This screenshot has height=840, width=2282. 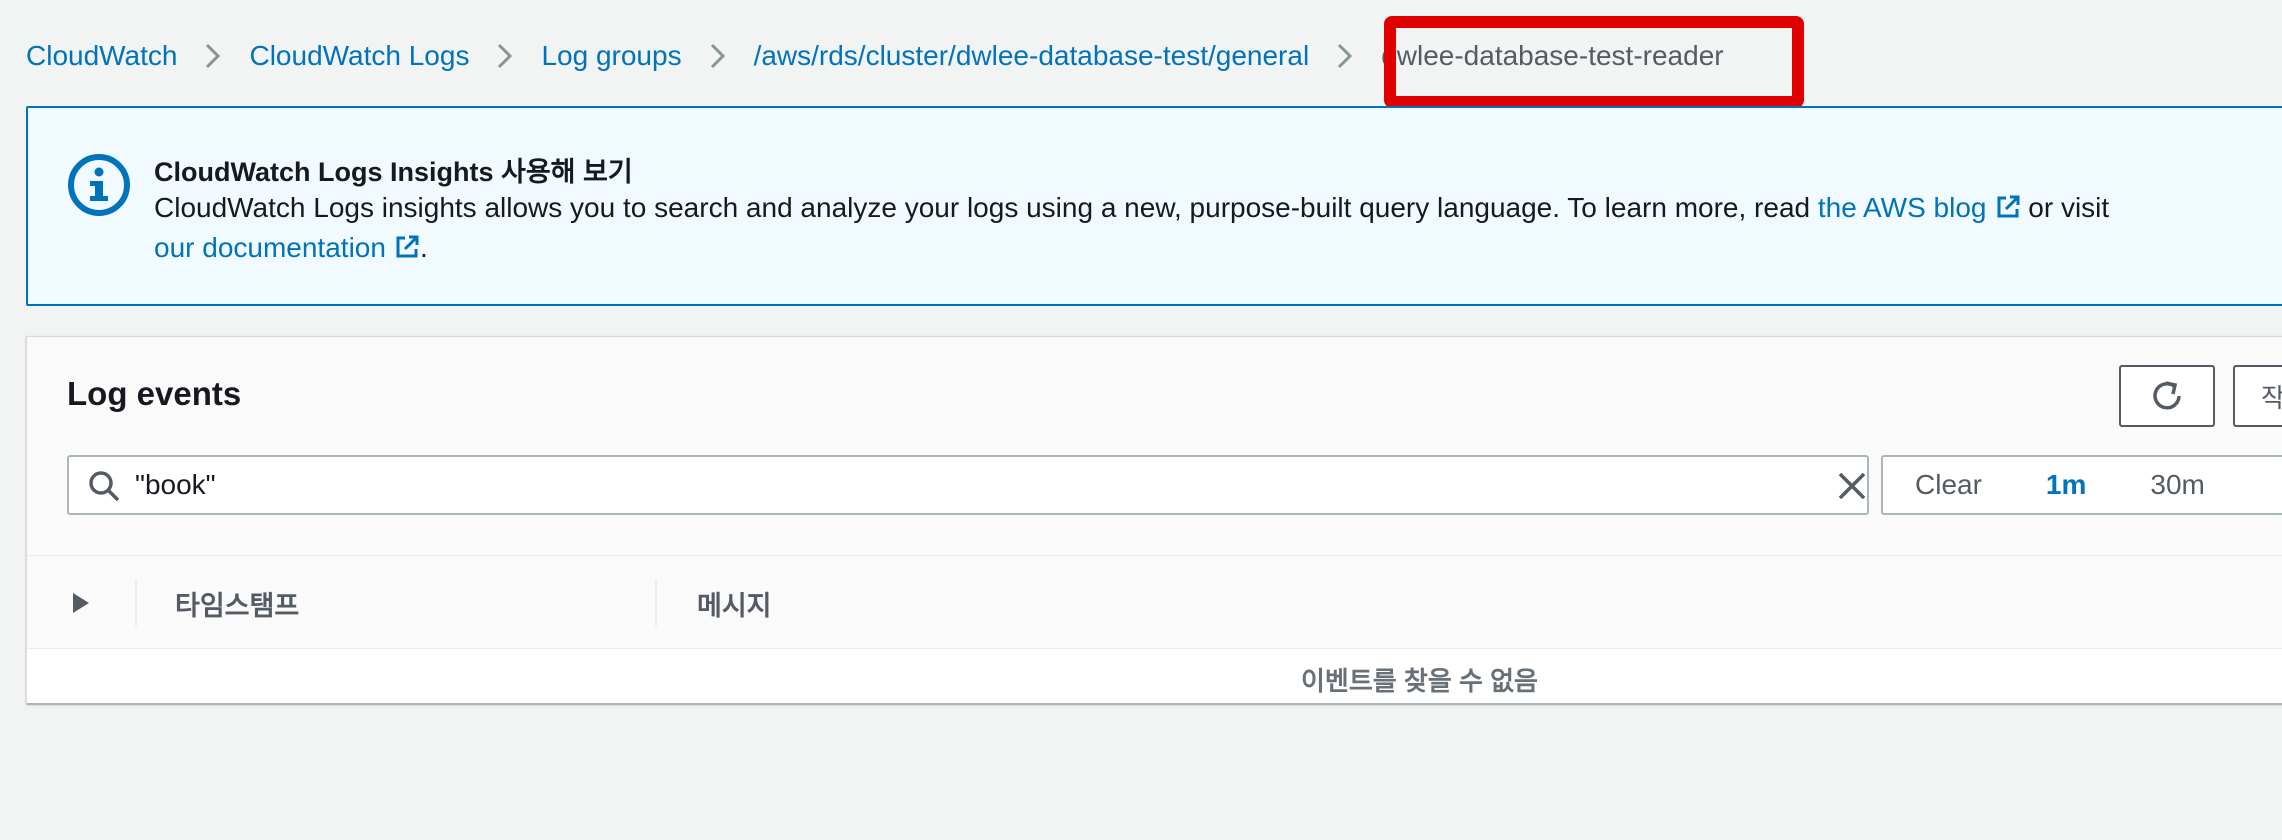 What do you see at coordinates (101, 56) in the screenshot?
I see `breadcrumb-cloudwatch: CloudWatch` at bounding box center [101, 56].